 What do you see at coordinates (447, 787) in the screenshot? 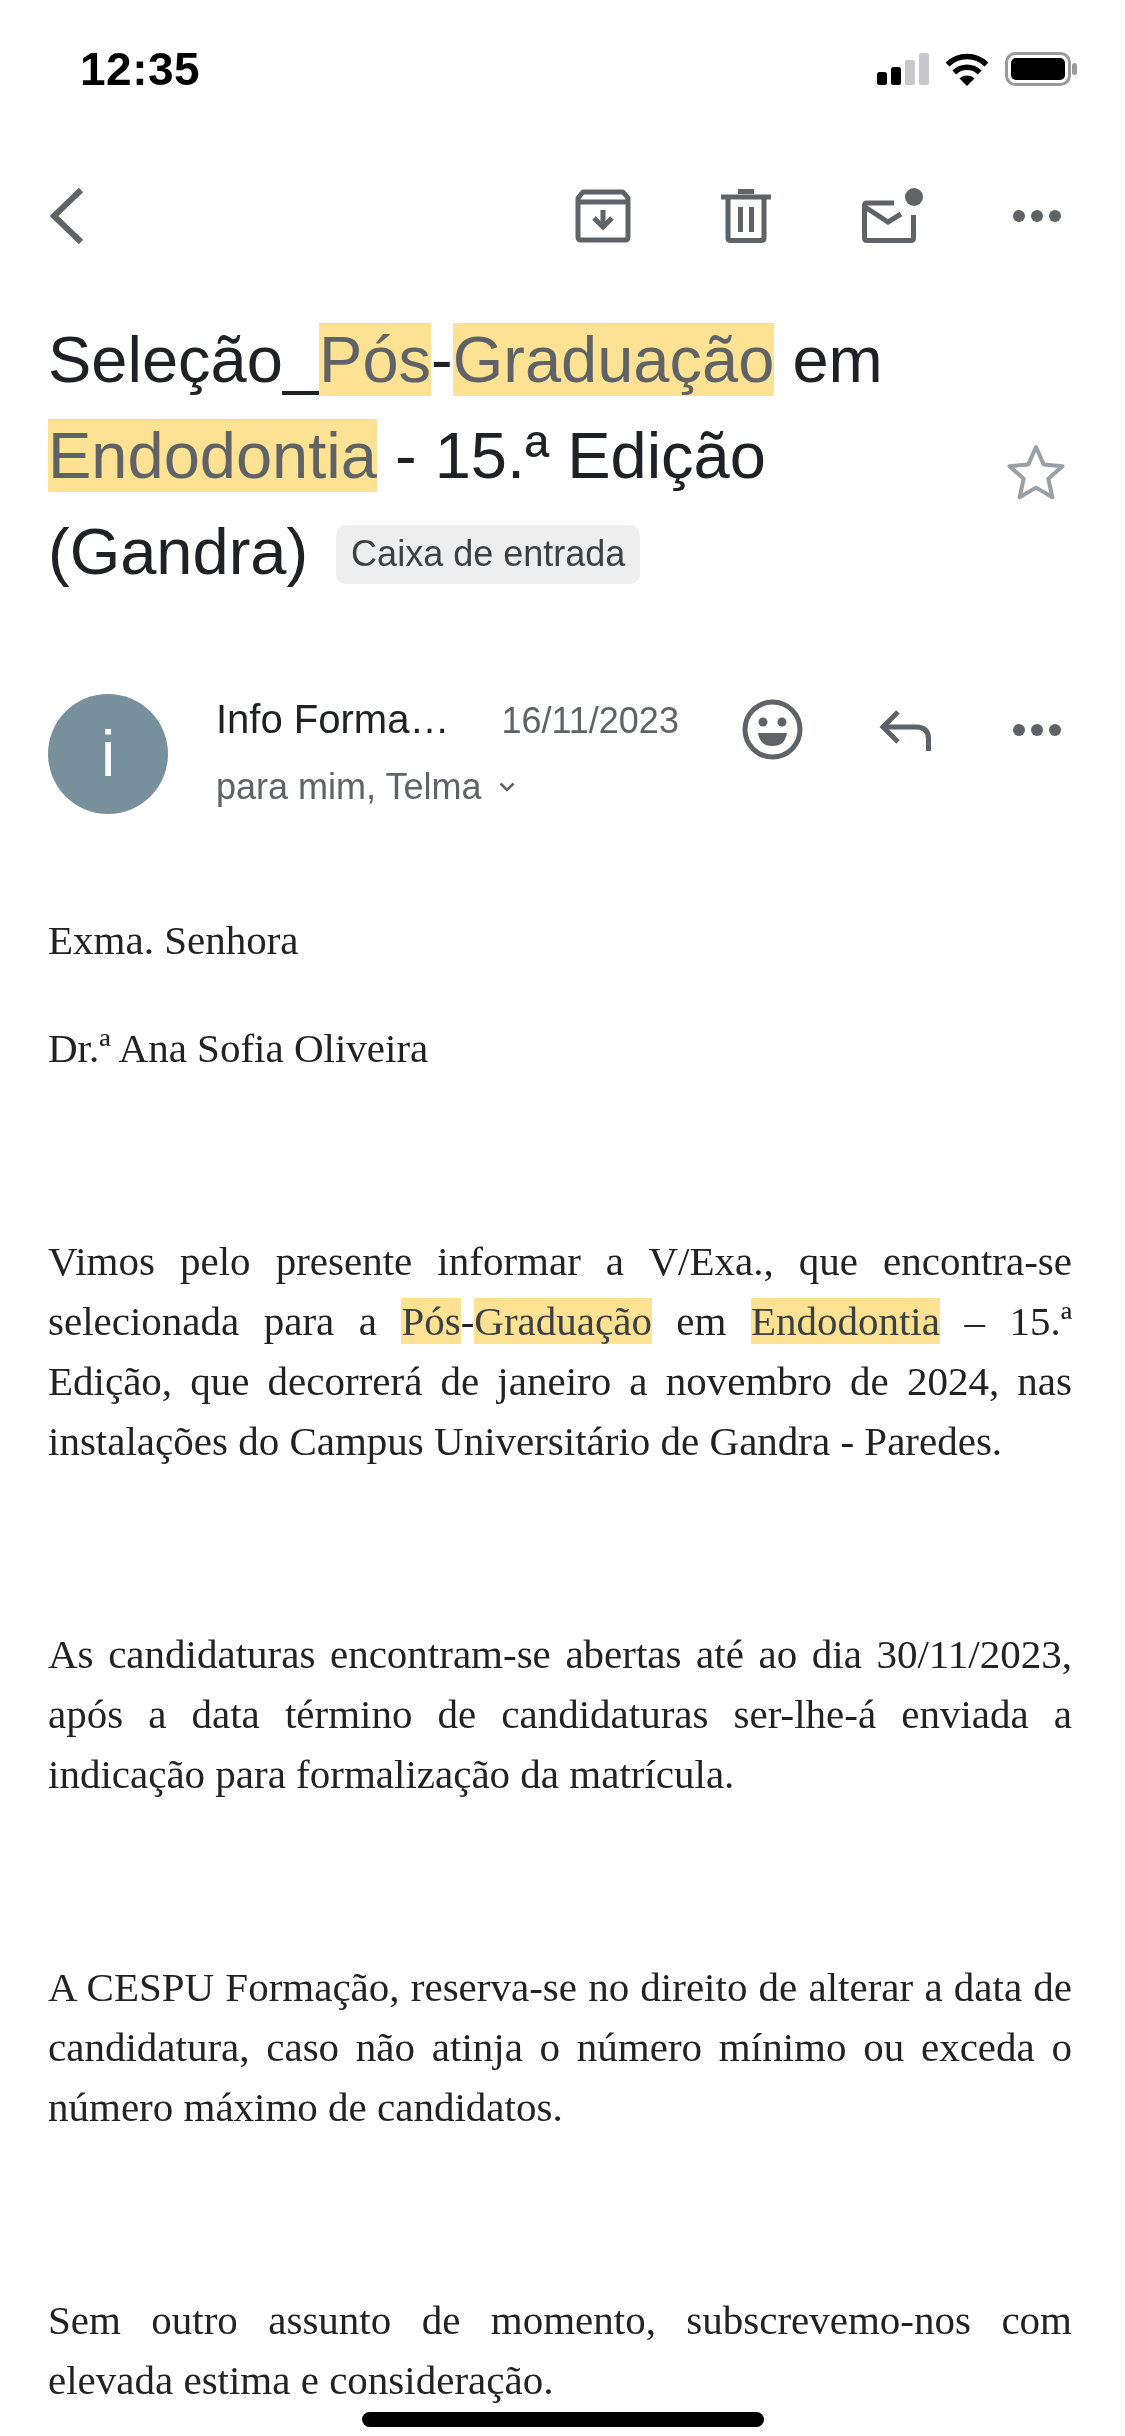
I see `recipients-button: para mim, Telma` at bounding box center [447, 787].